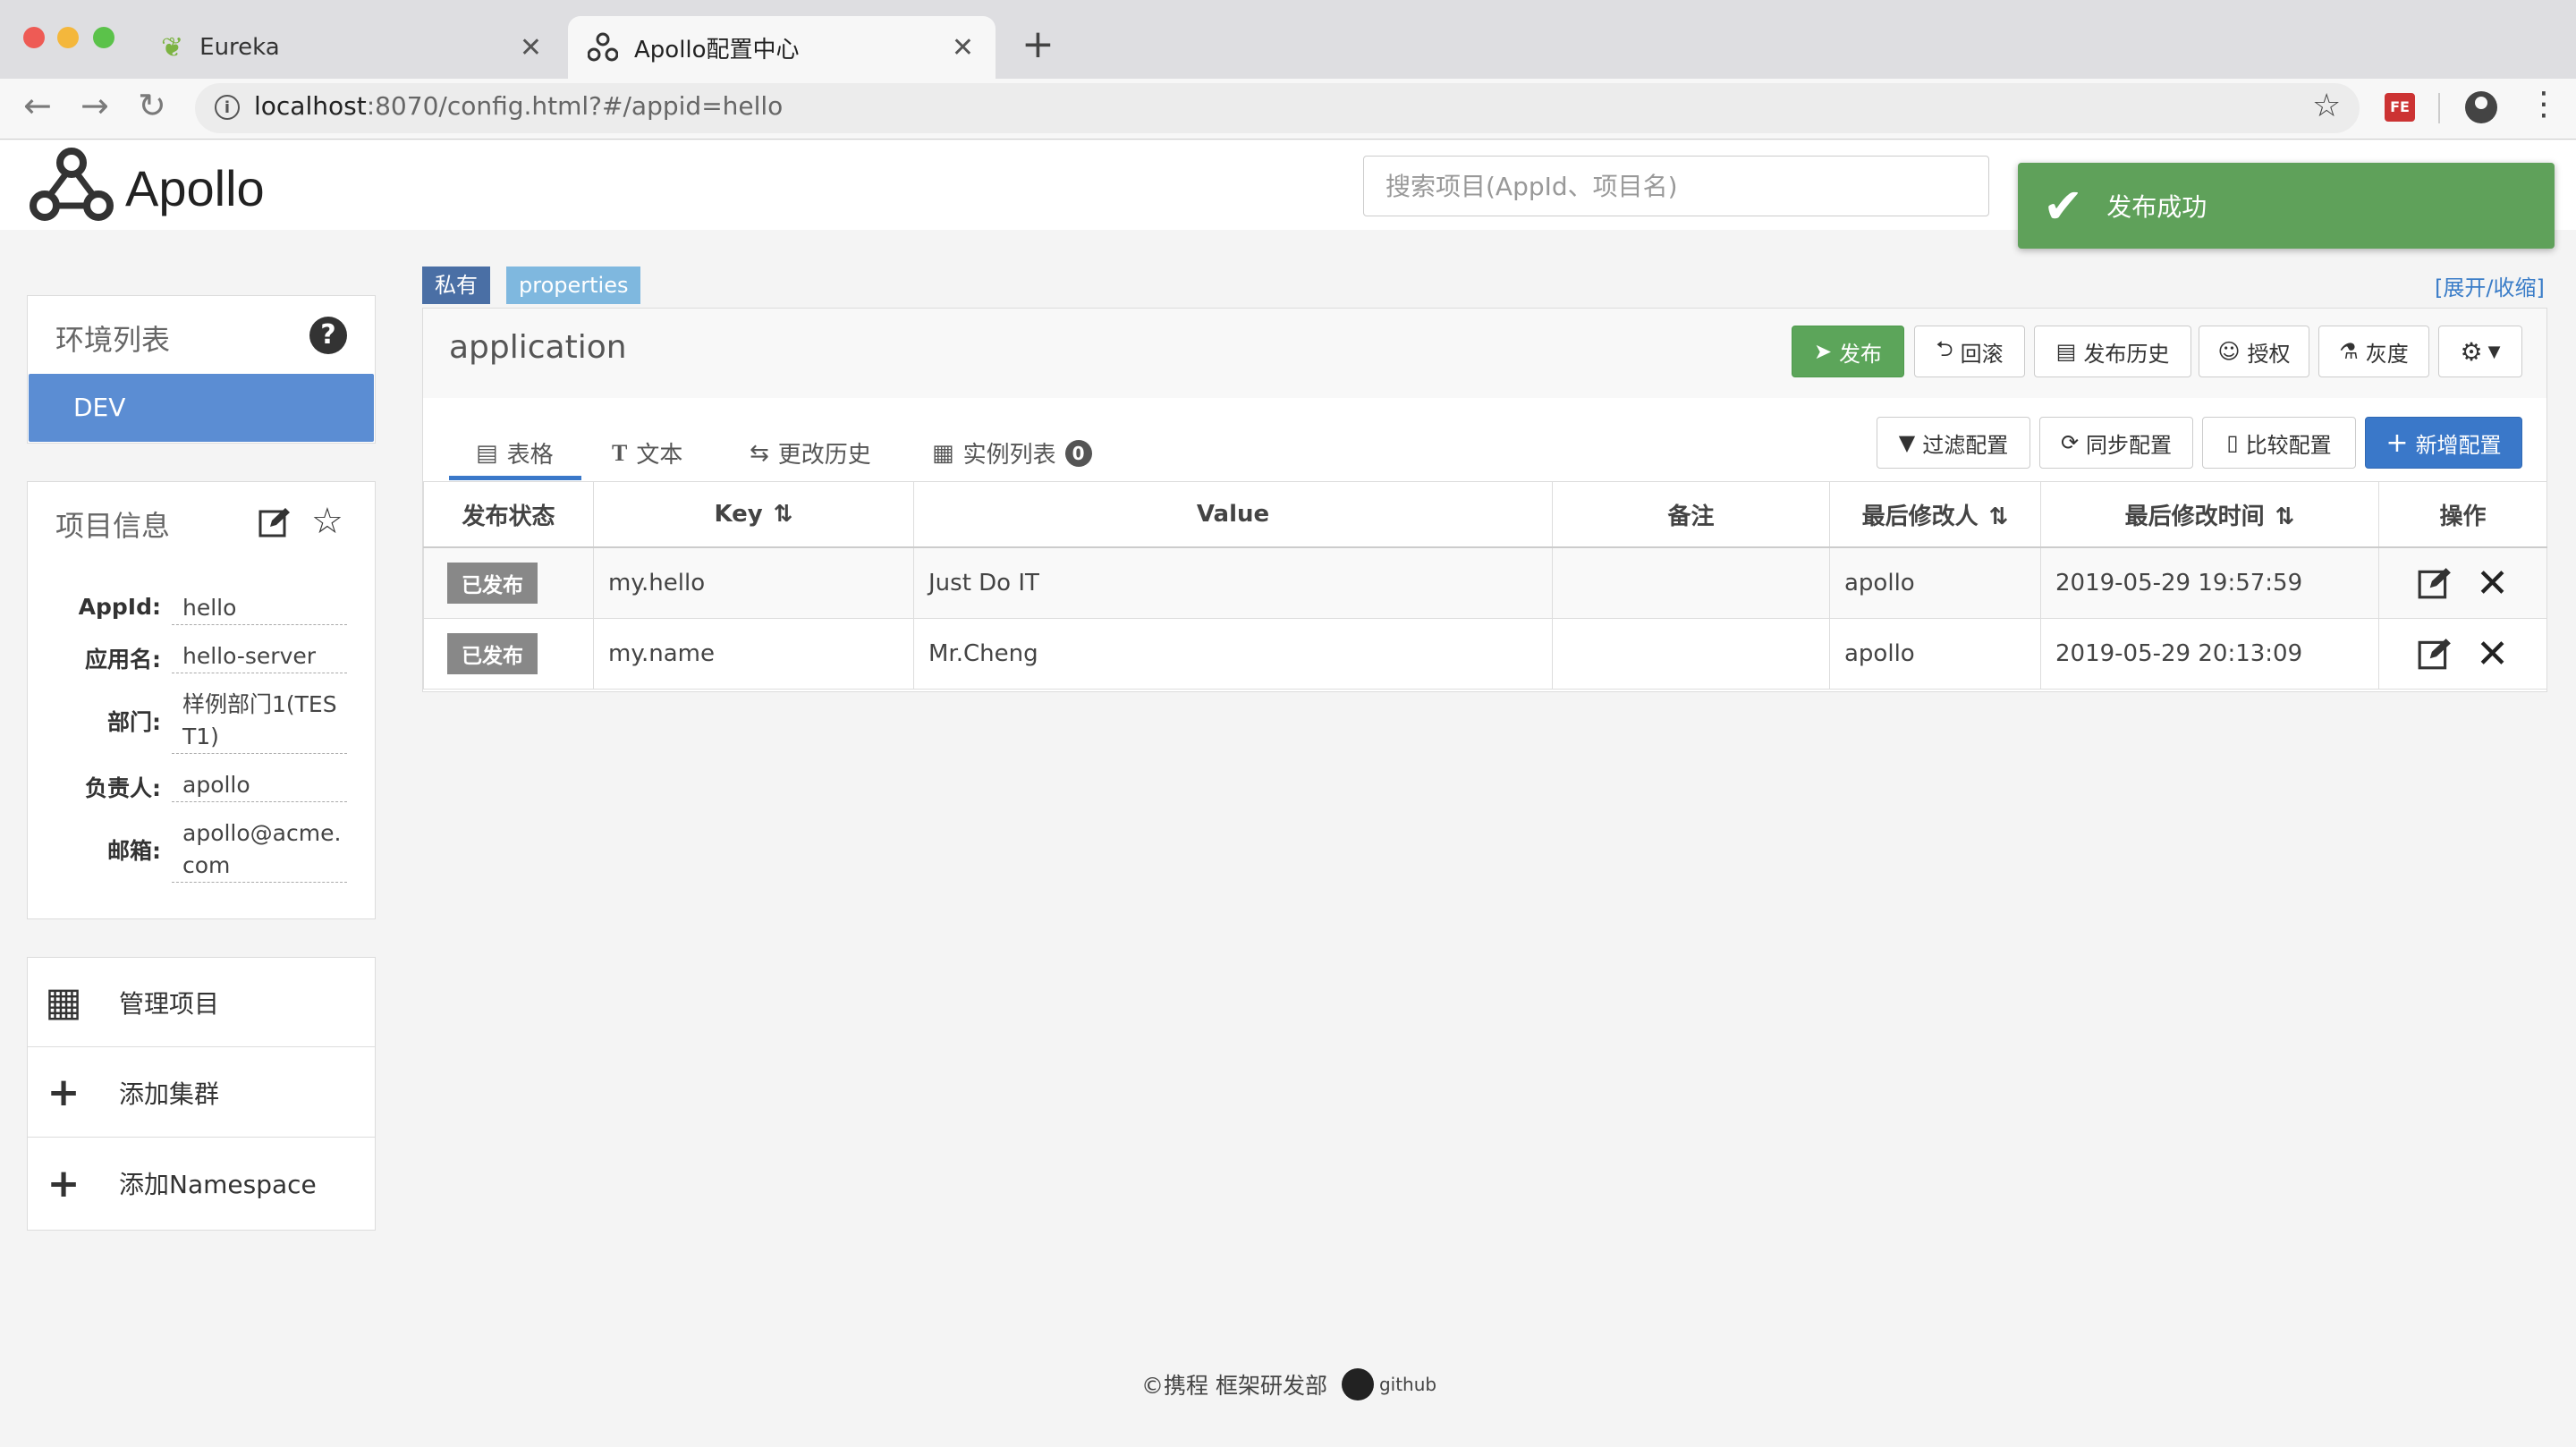 This screenshot has height=1447, width=2576. I want to click on github-icon, so click(1357, 1384).